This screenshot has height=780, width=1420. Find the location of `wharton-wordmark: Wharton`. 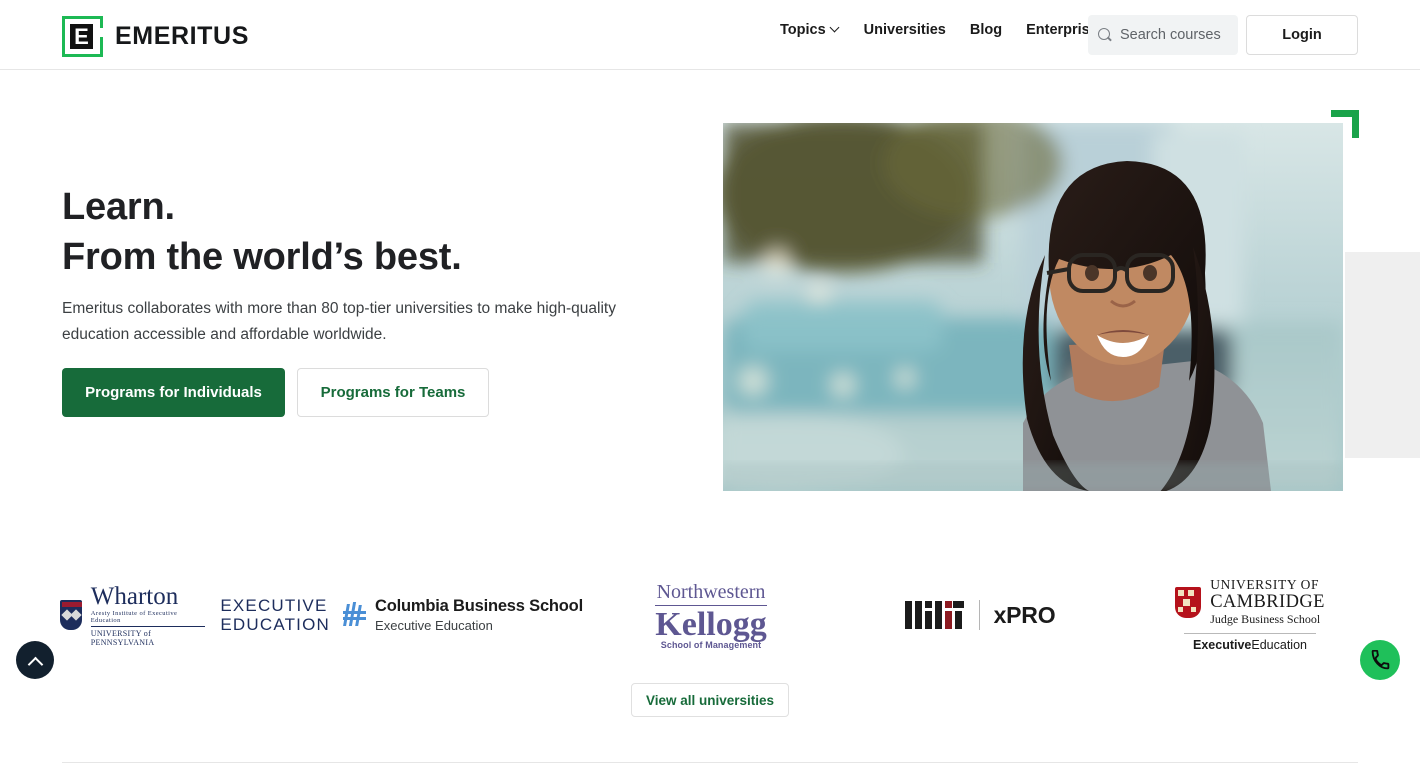

wharton-wordmark: Wharton is located at coordinates (134, 596).